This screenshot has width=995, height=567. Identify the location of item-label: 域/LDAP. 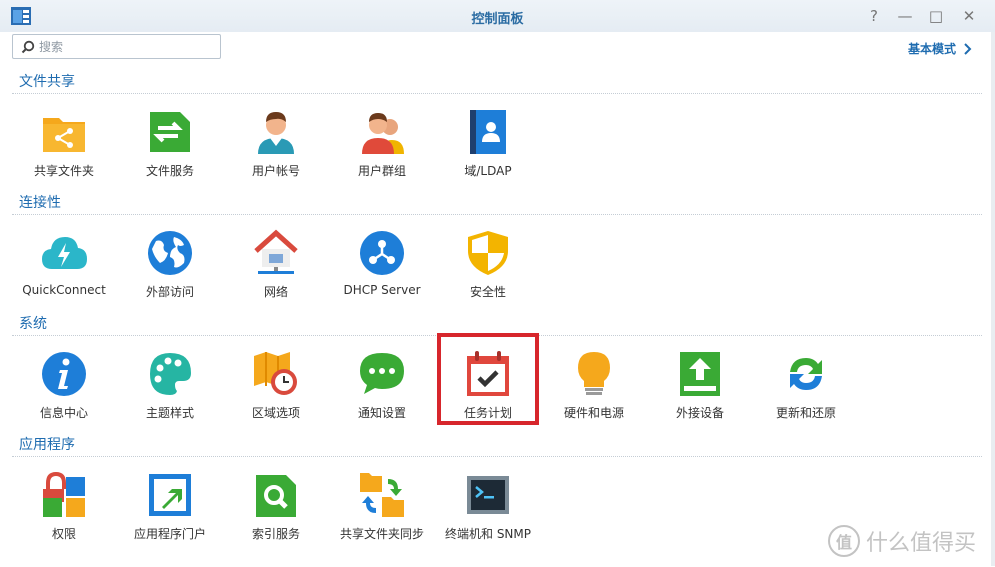
(488, 171).